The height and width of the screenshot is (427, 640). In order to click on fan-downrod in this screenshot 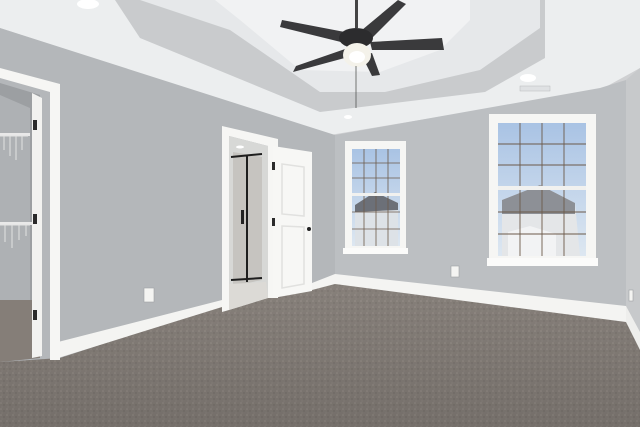, I will do `click(356, 14)`.